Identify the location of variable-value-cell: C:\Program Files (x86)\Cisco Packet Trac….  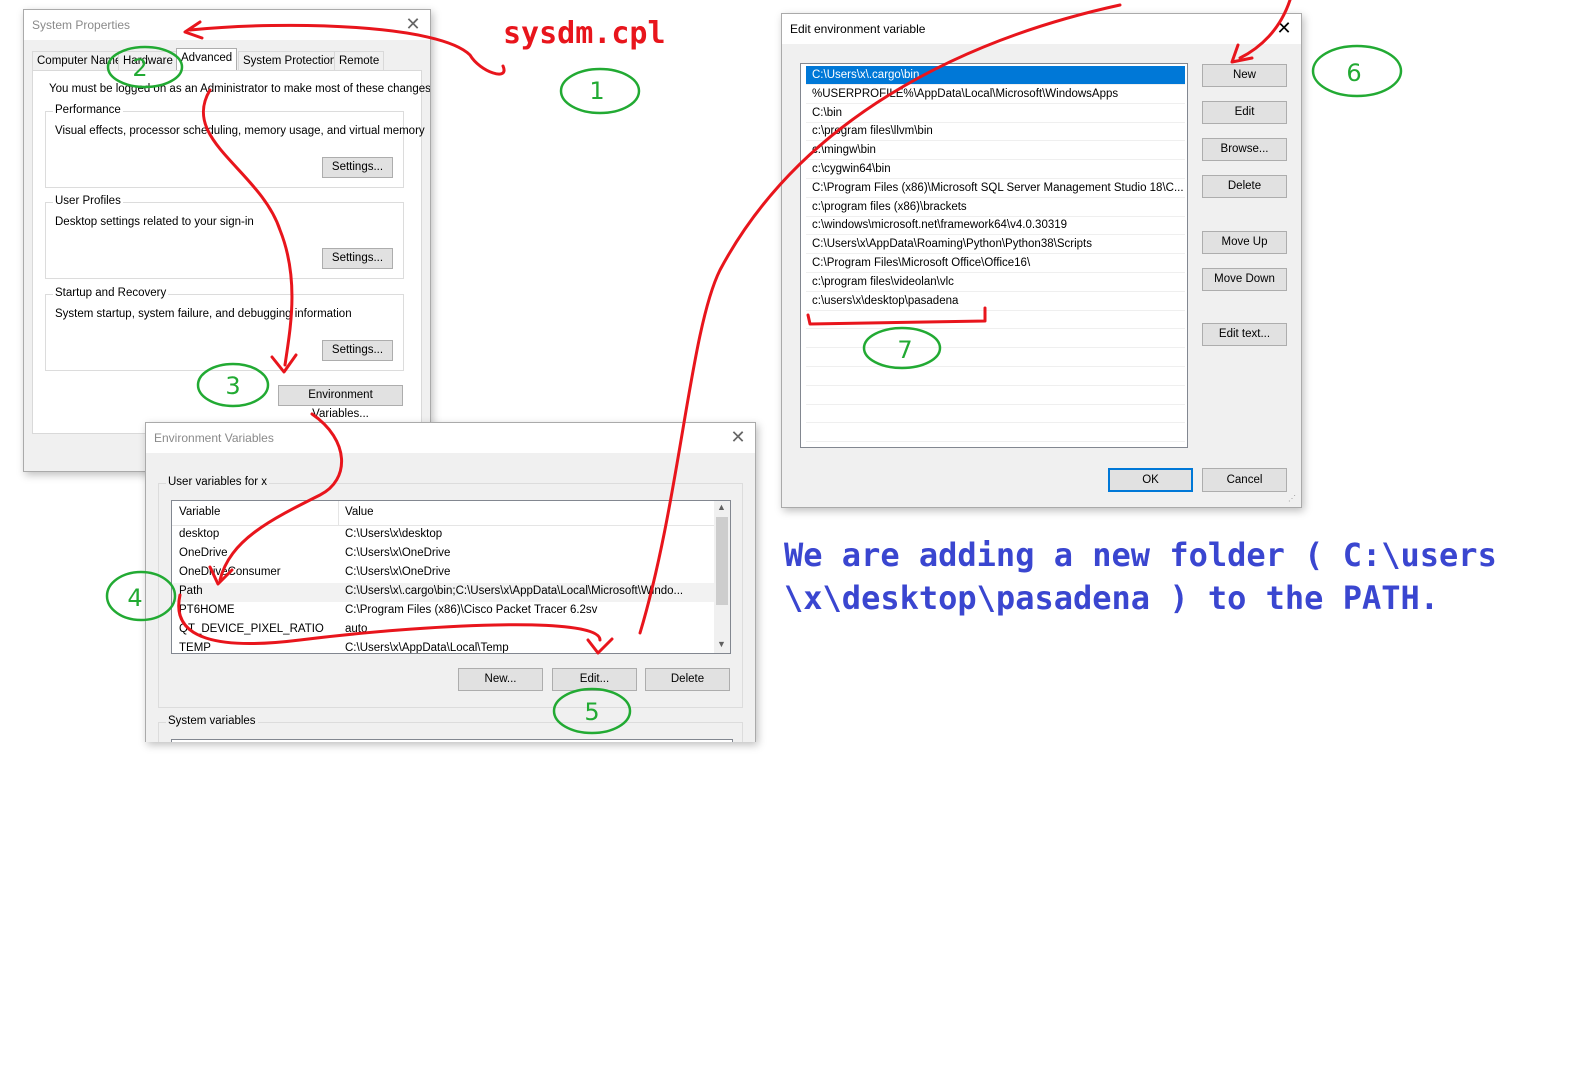
(471, 610).